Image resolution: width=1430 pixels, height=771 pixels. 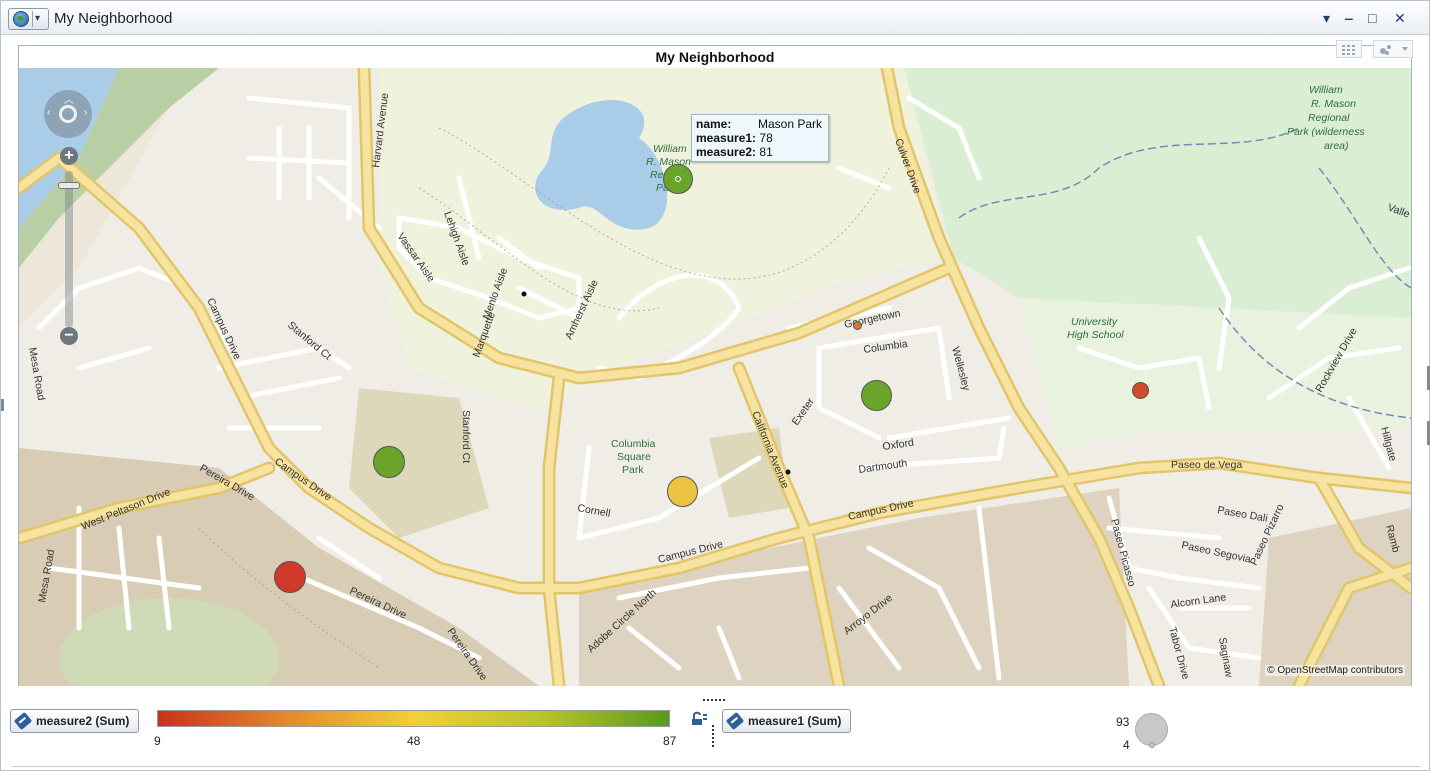 I want to click on target-icon, so click(x=68, y=114).